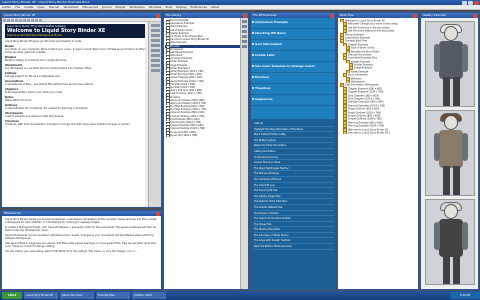 Image resolution: width=480 pixels, height=300 pixels. What do you see at coordinates (244, 41) in the screenshot?
I see `move-up-icon` at bounding box center [244, 41].